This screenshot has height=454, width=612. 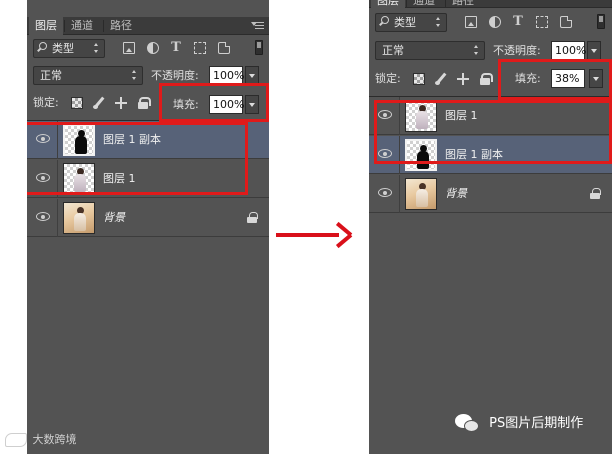 What do you see at coordinates (468, 423) in the screenshot?
I see `wechat-icon` at bounding box center [468, 423].